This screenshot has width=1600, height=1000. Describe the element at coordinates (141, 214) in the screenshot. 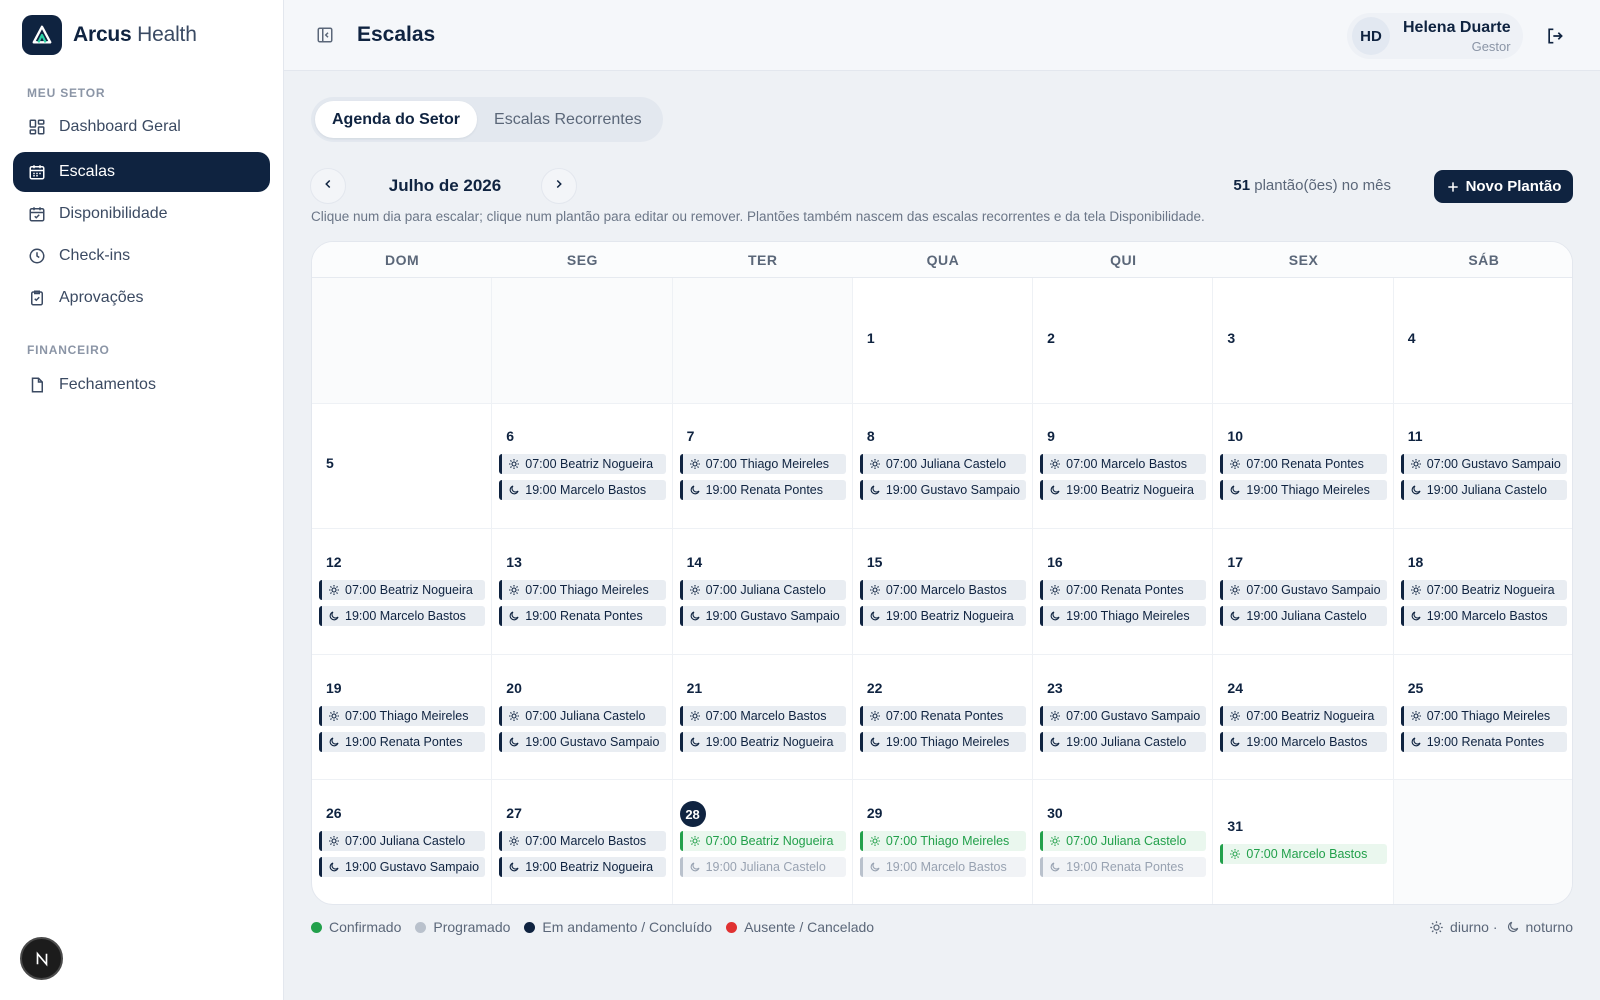

I see `sidebar-item-disponibilidade: Disponibilidade` at that location.